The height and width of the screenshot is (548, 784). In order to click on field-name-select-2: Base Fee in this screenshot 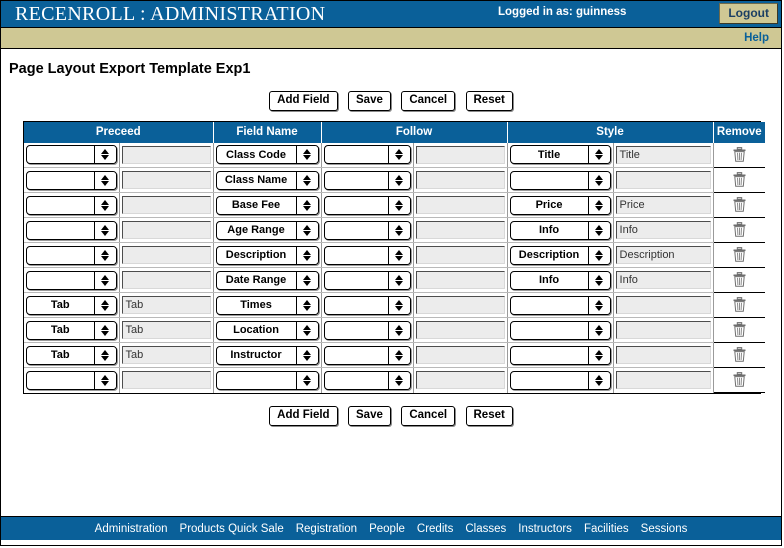, I will do `click(267, 205)`.